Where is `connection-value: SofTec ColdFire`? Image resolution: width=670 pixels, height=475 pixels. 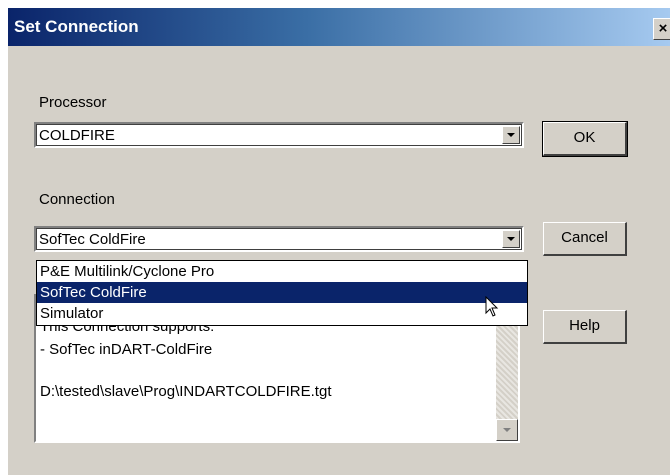 connection-value: SofTec ColdFire is located at coordinates (92, 239).